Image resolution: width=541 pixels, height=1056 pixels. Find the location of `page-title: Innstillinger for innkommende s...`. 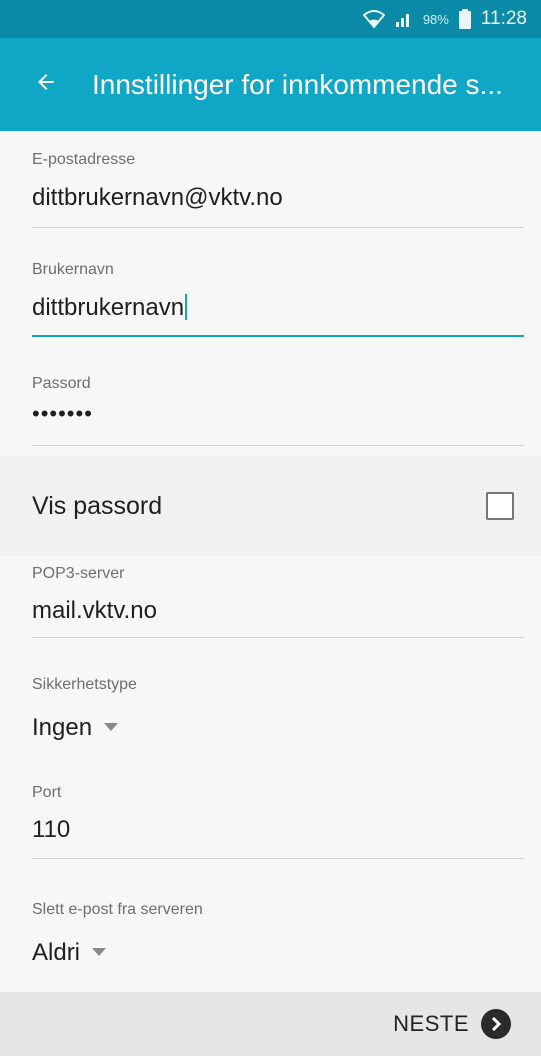

page-title: Innstillinger for innkommende s... is located at coordinates (297, 84).